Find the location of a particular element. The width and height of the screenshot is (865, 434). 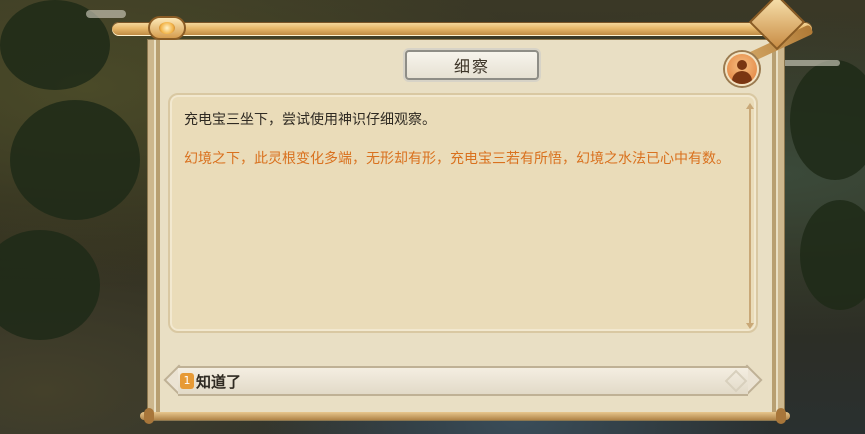

scroll-rod-top is located at coordinates (462, 28).